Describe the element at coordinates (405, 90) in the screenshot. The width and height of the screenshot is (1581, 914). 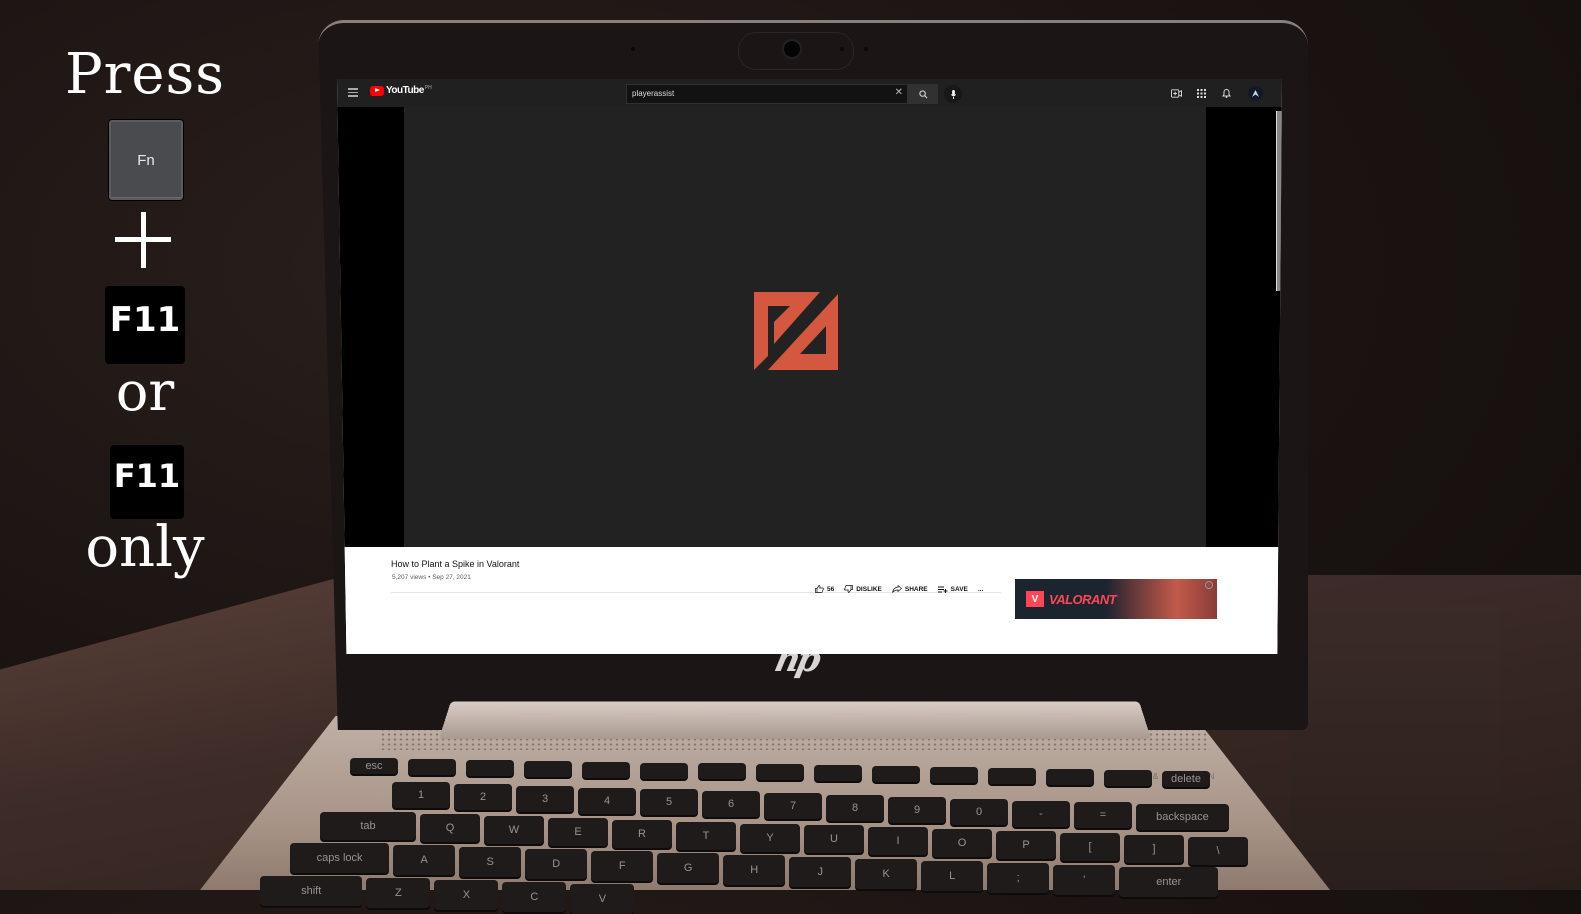
I see `youtube-logo-text: YouTube` at that location.